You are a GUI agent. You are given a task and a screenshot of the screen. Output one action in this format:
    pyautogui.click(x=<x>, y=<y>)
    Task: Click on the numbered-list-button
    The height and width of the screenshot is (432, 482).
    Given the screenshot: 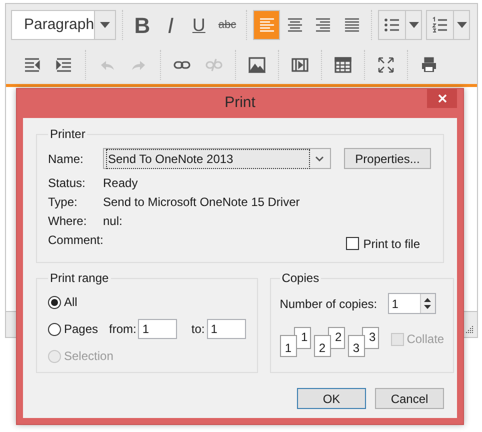 What is the action you would take?
    pyautogui.click(x=448, y=25)
    